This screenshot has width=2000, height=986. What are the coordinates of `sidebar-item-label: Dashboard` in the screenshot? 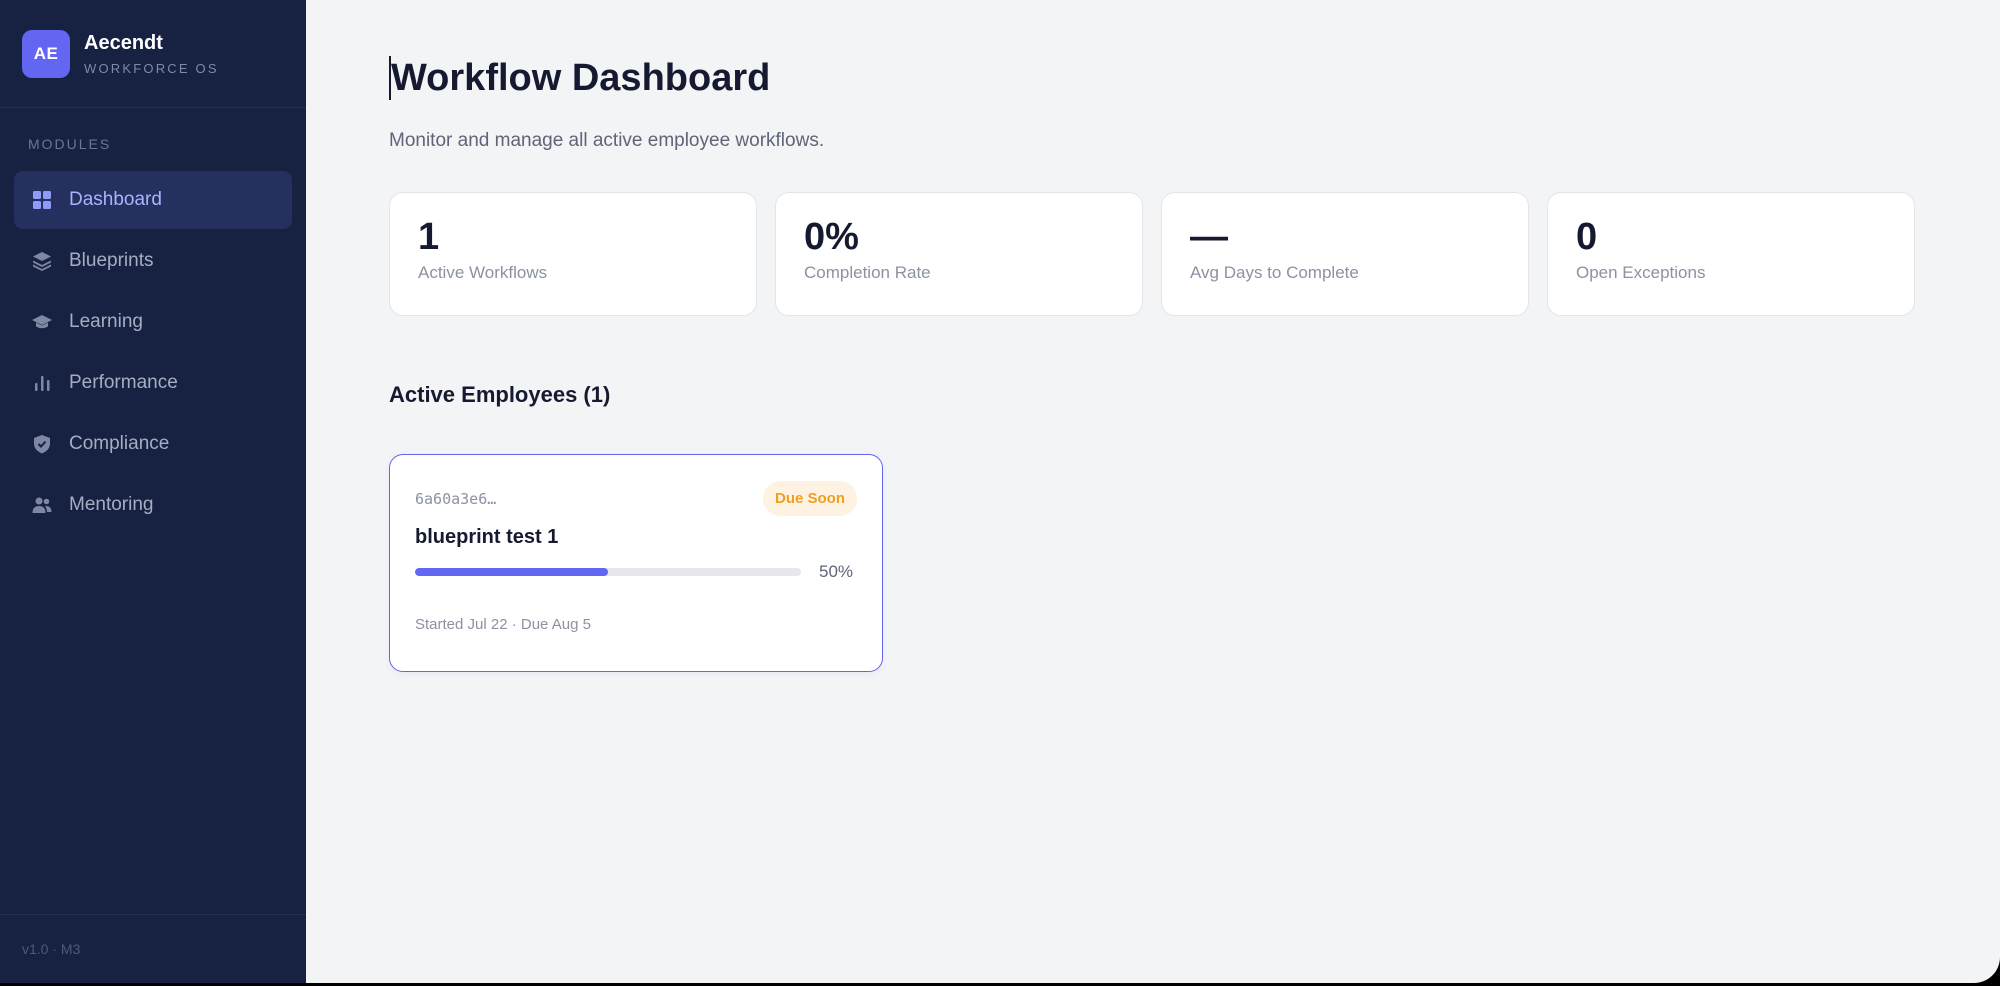 It's located at (115, 199).